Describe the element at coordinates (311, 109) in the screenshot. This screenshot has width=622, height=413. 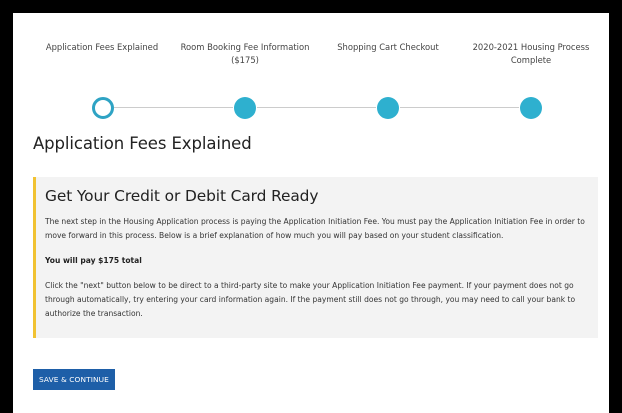
I see `progress-tracker` at that location.